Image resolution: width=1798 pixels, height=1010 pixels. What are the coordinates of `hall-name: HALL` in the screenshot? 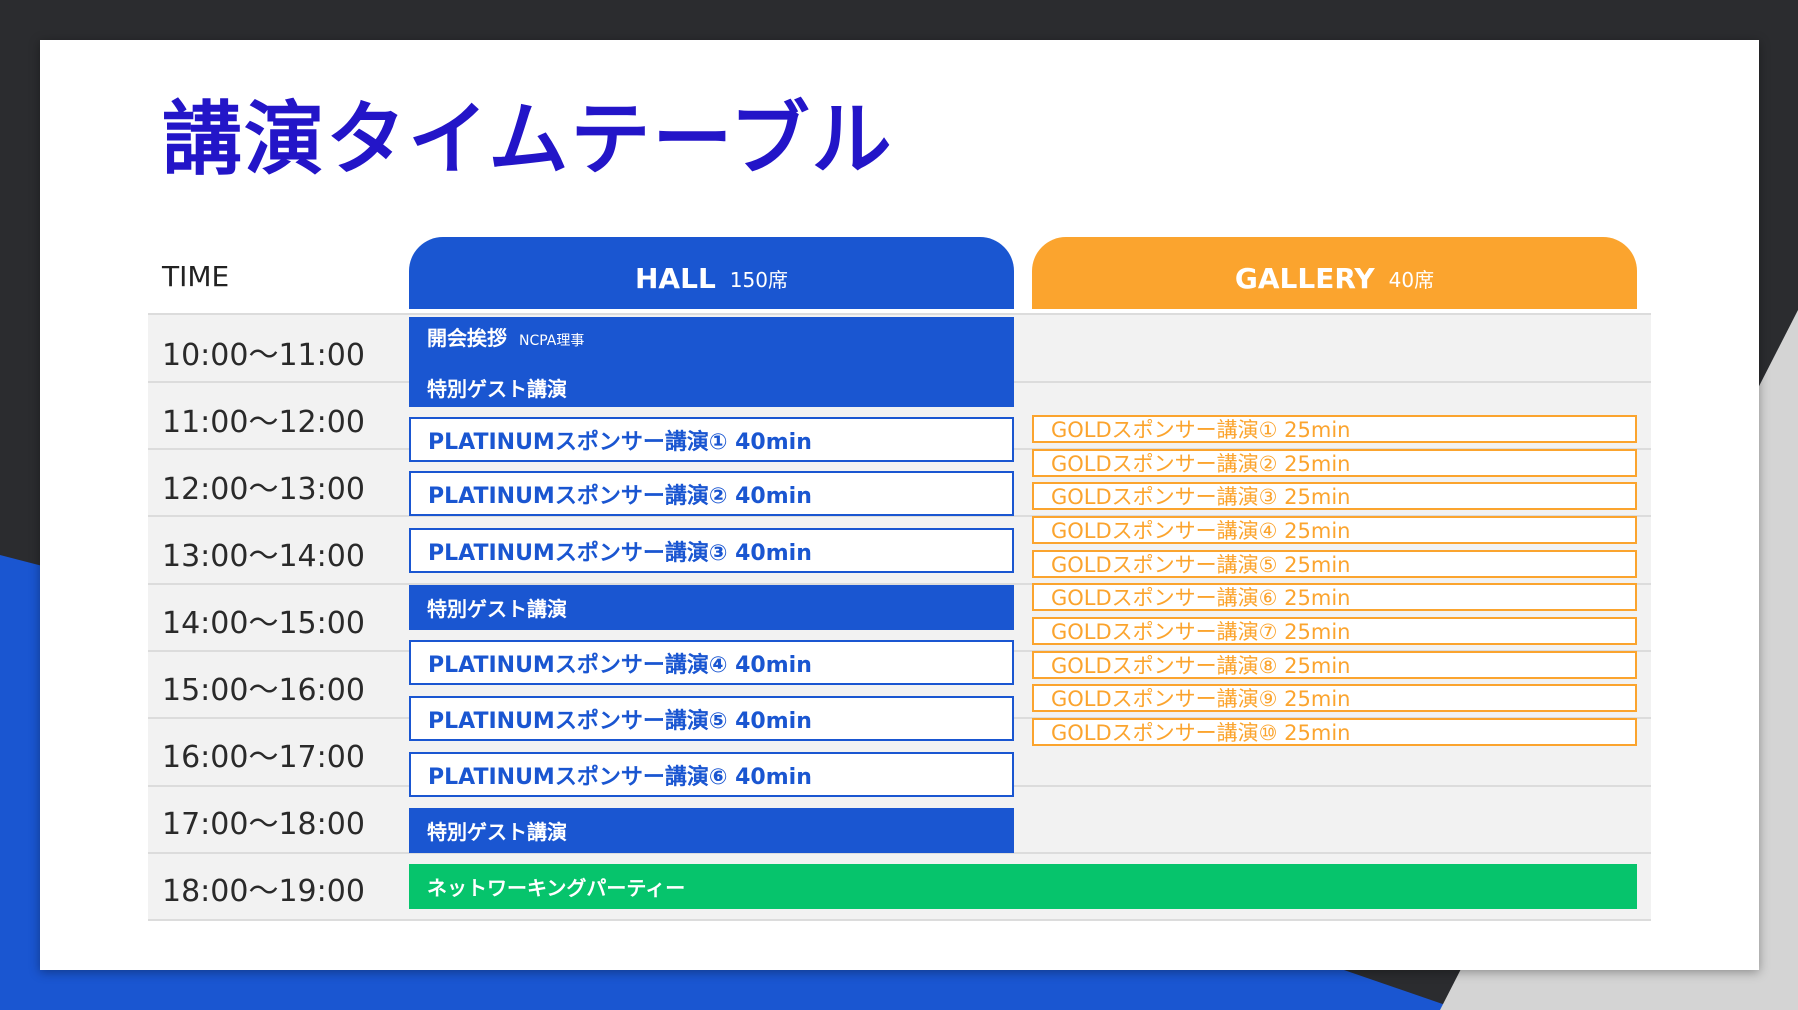 It's located at (675, 278).